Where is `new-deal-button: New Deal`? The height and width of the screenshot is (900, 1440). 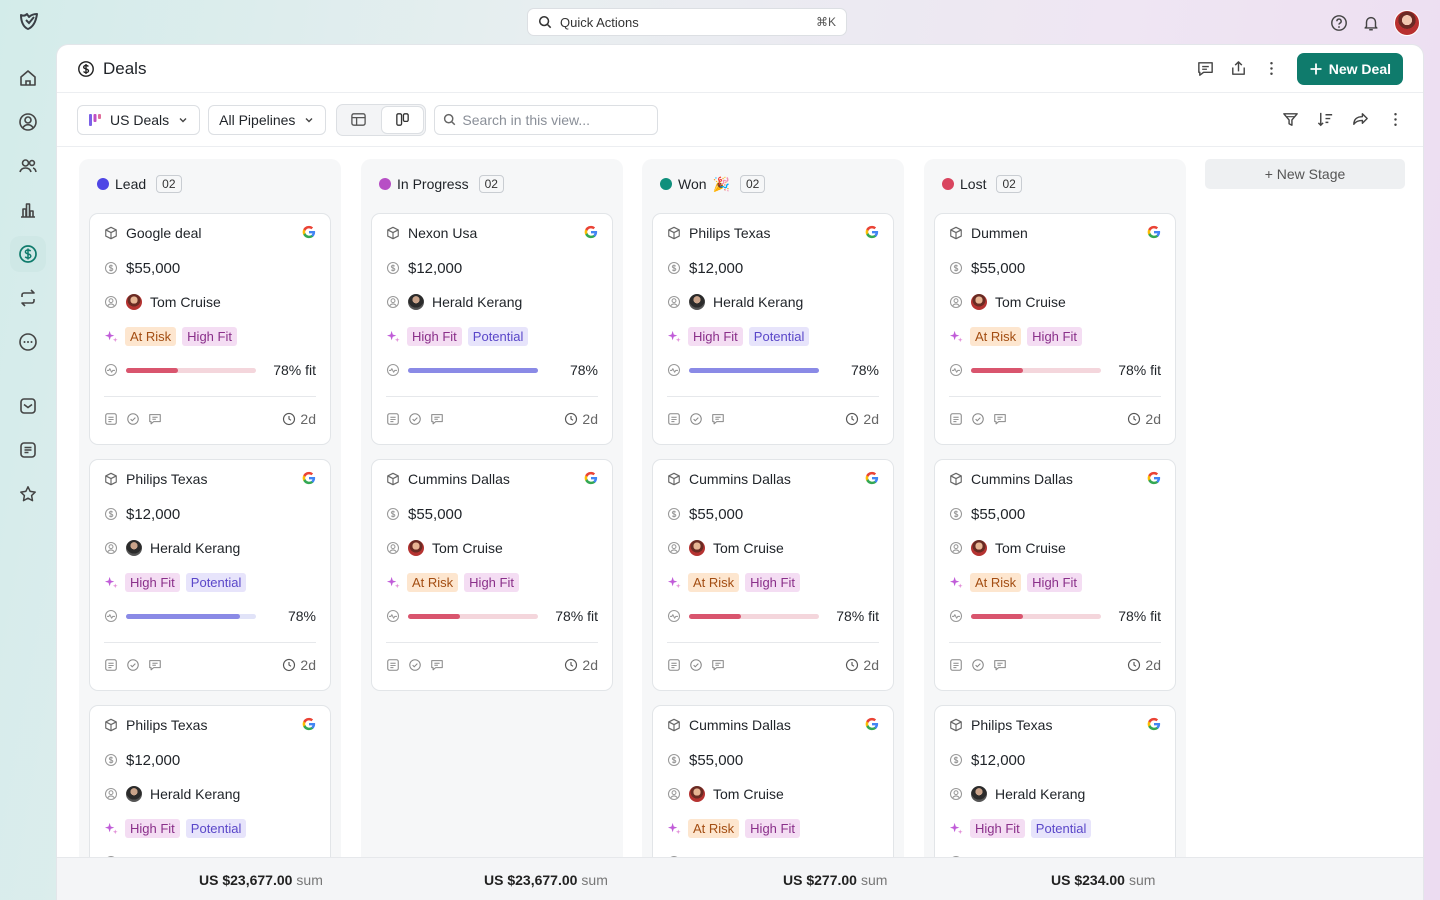 new-deal-button: New Deal is located at coordinates (1349, 68).